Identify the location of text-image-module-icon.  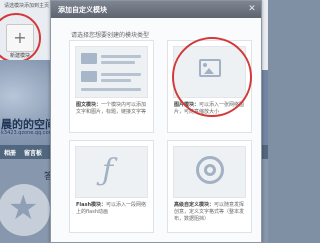
(111, 72).